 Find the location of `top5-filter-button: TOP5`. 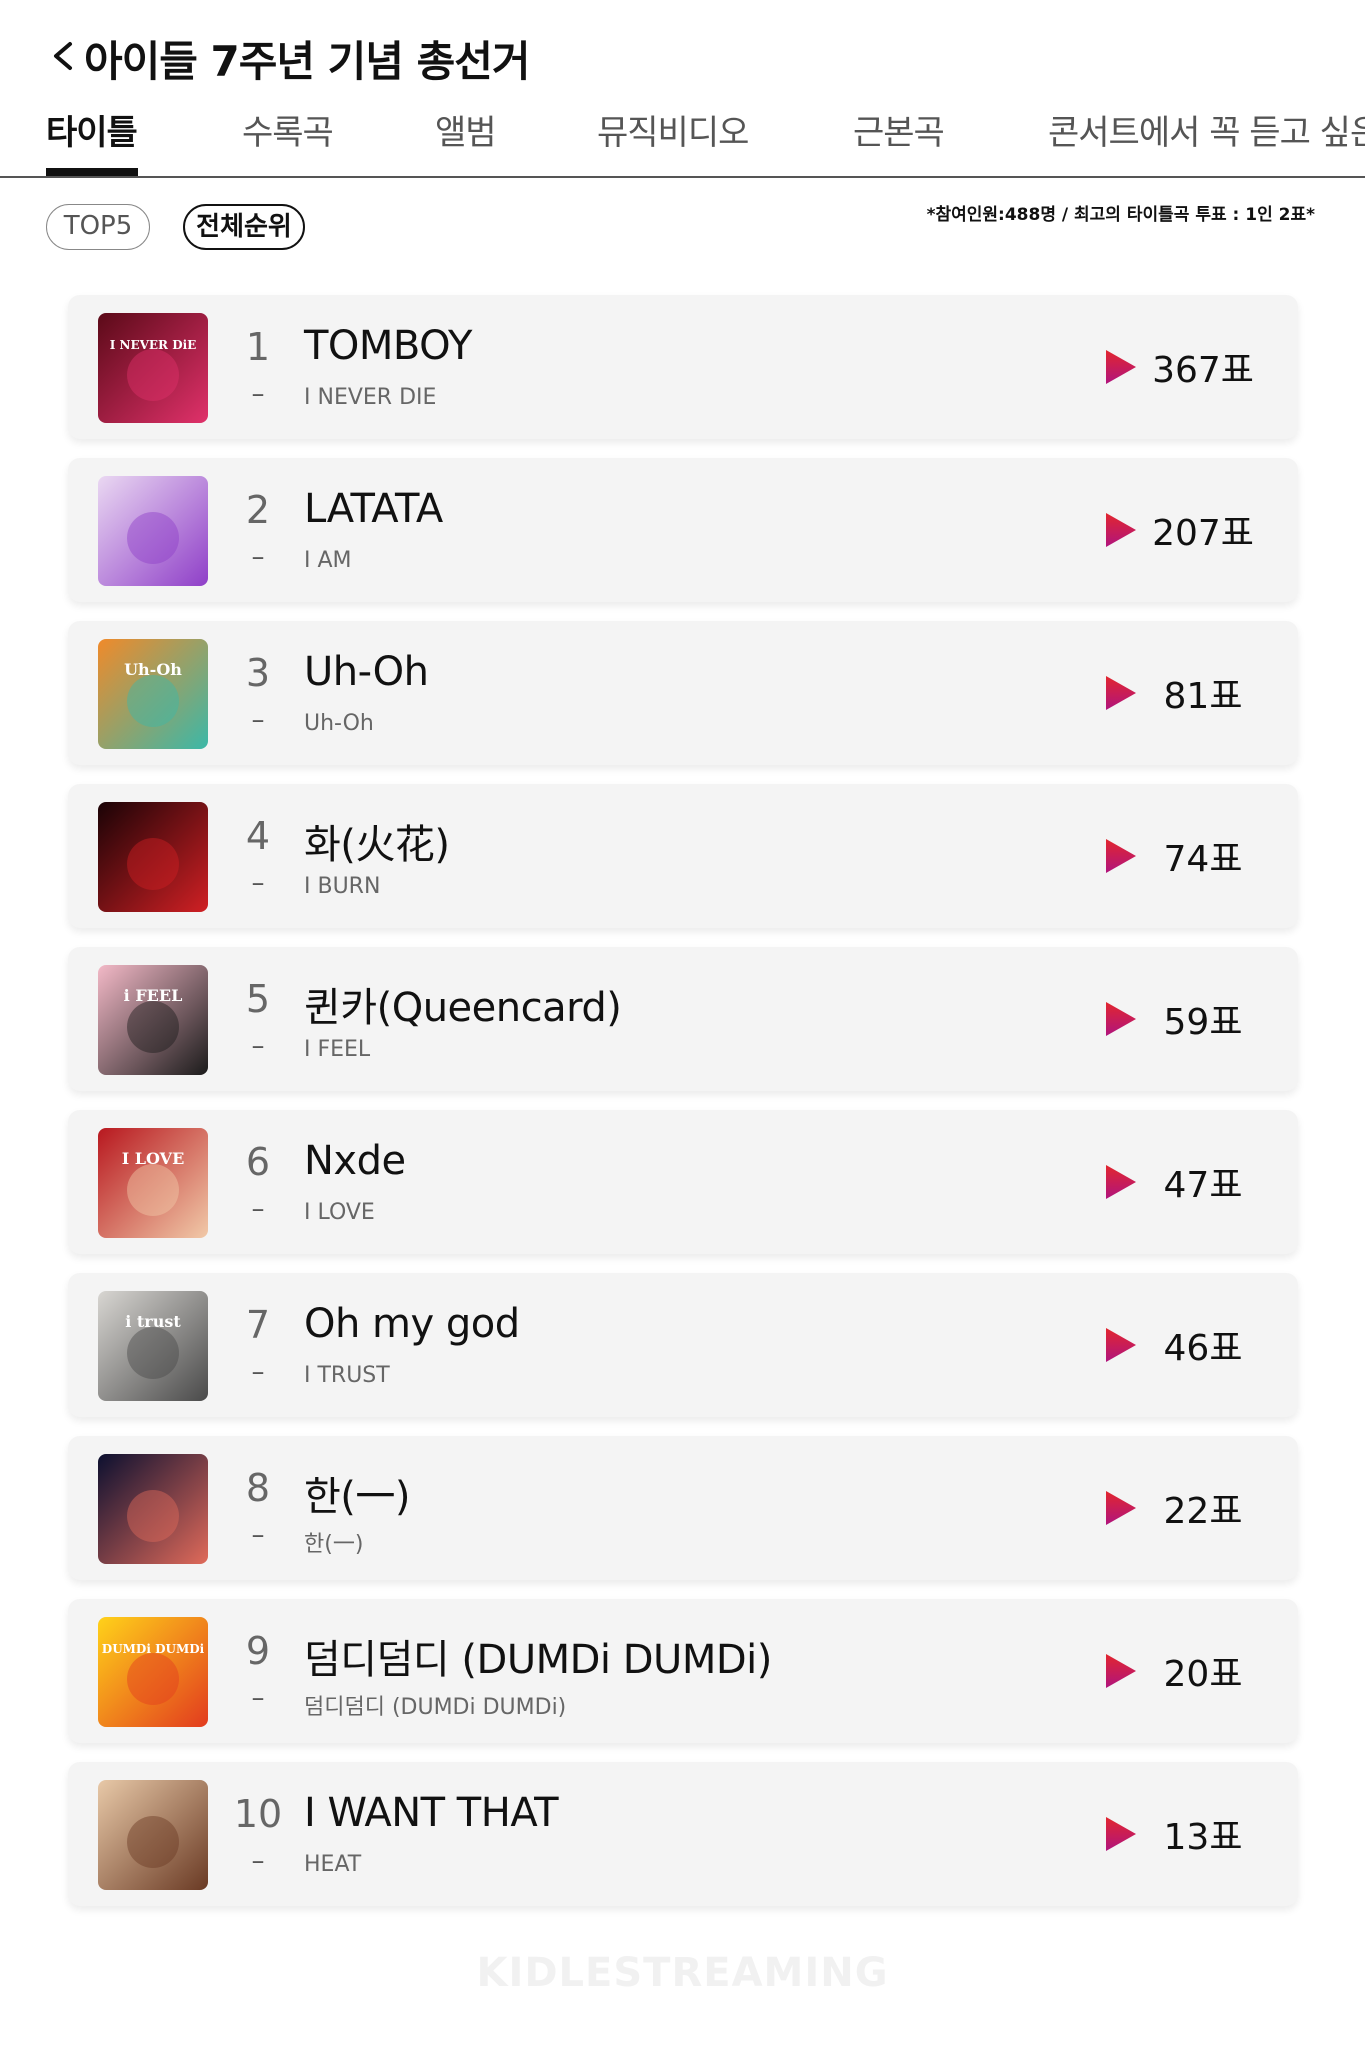

top5-filter-button: TOP5 is located at coordinates (98, 227).